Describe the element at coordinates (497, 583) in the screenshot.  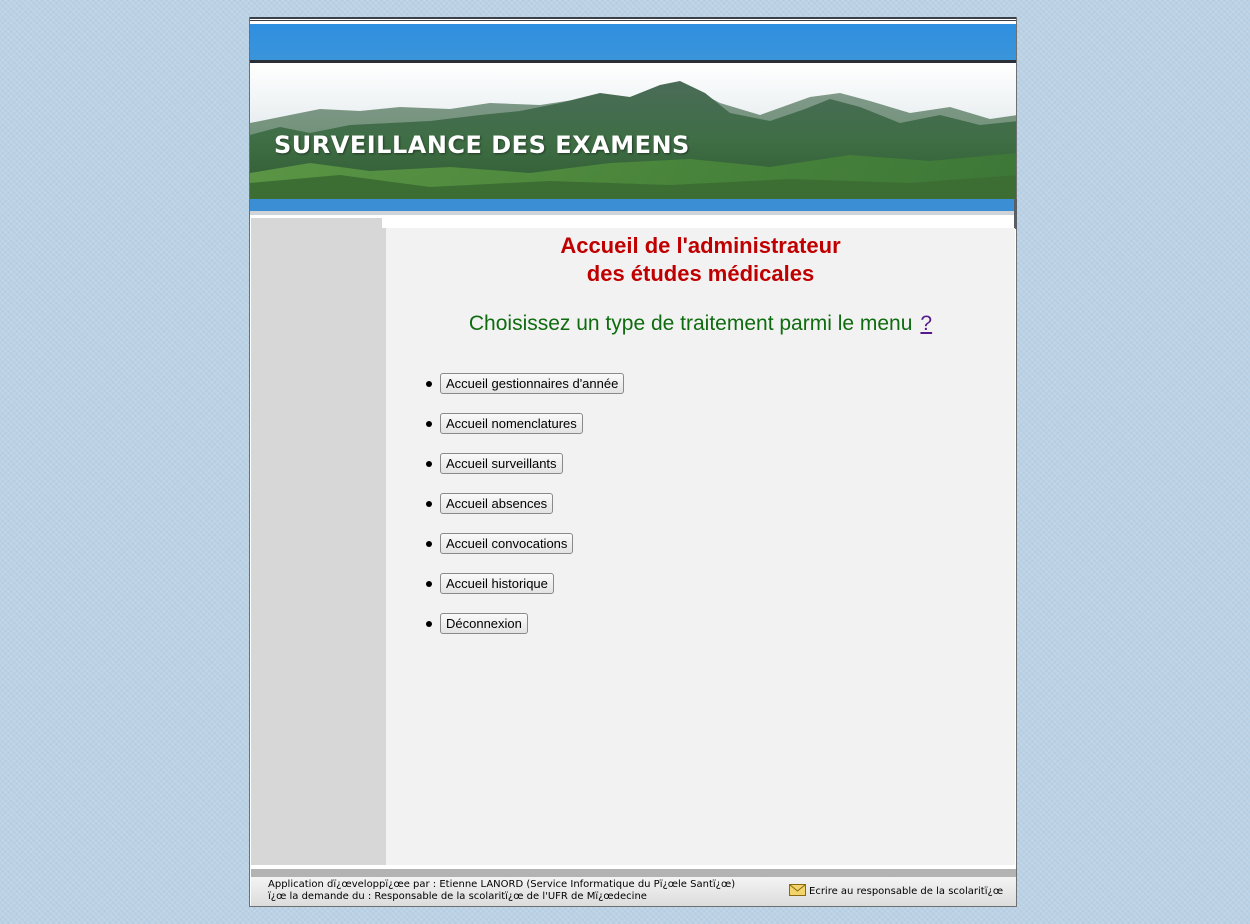
I see `history-button: Accueil historique` at that location.